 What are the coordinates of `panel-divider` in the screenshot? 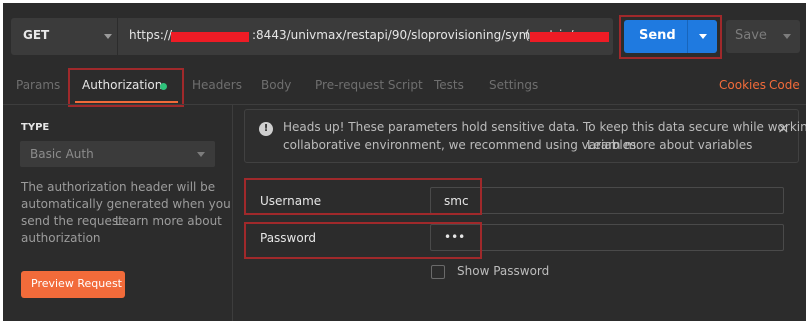 It's located at (232, 212).